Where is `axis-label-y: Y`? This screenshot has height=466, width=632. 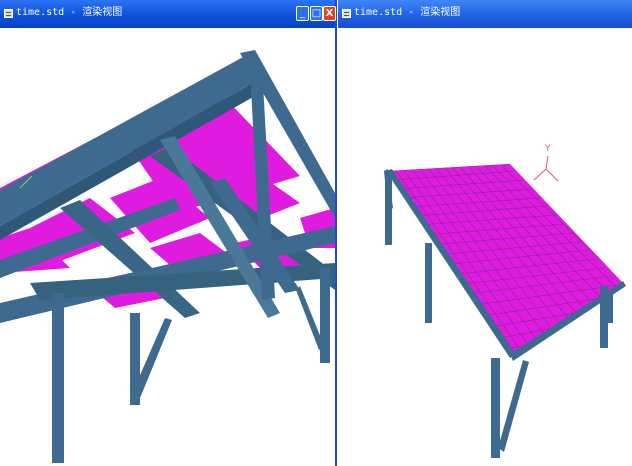
axis-label-y: Y is located at coordinates (547, 149).